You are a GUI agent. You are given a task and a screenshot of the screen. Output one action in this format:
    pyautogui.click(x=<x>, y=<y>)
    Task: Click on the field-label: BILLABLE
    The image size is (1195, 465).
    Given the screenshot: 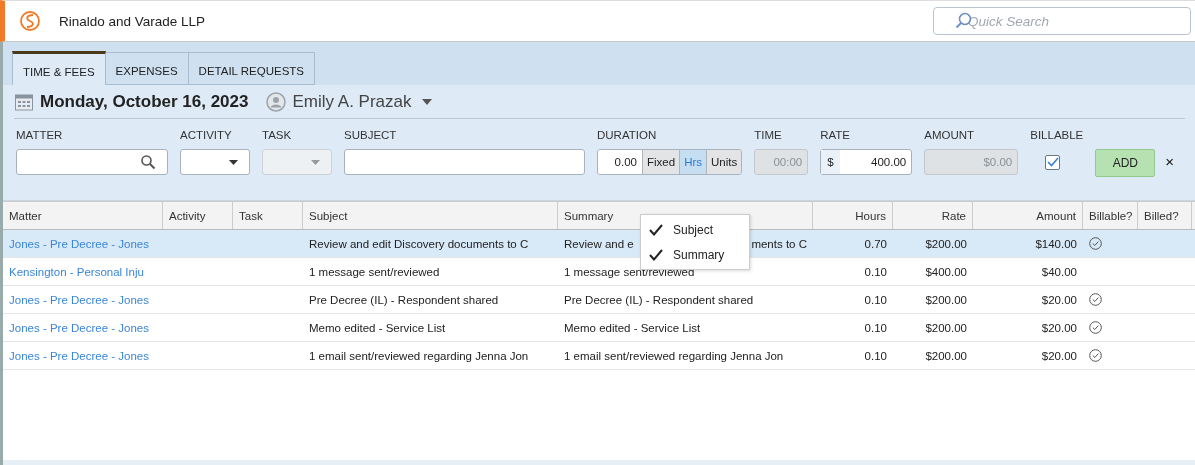 What is the action you would take?
    pyautogui.click(x=1057, y=136)
    